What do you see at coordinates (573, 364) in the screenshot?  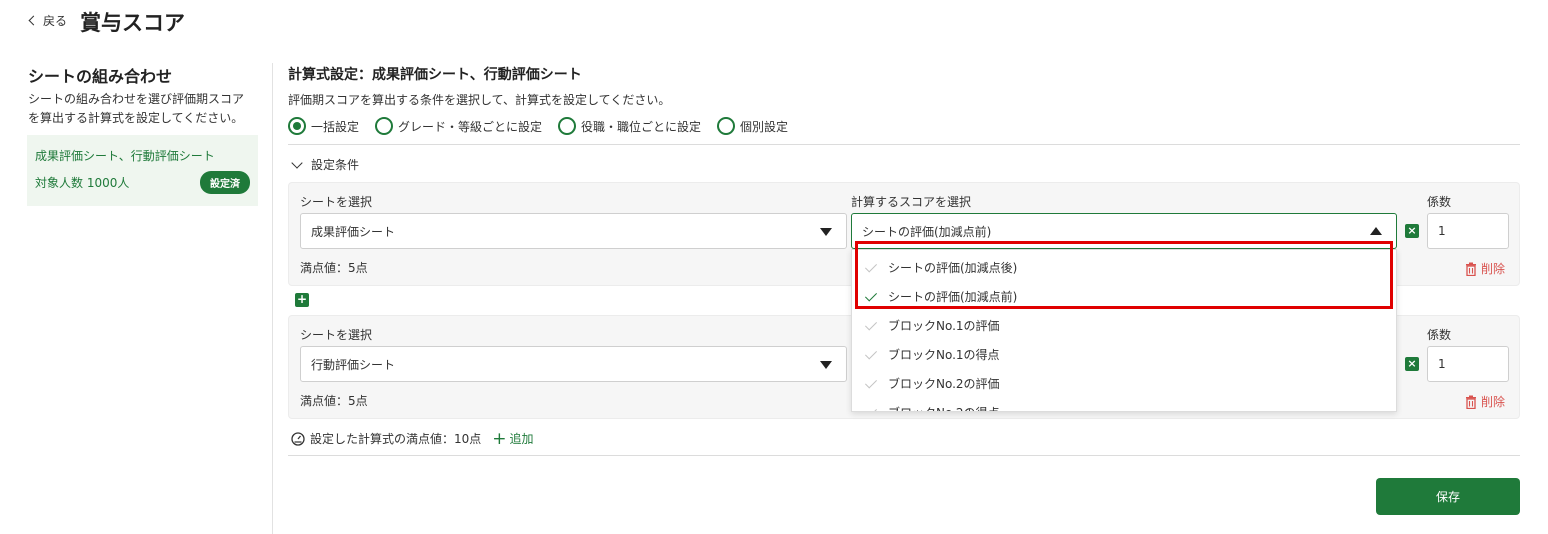 I see `sheet-select: 行動評価シート` at bounding box center [573, 364].